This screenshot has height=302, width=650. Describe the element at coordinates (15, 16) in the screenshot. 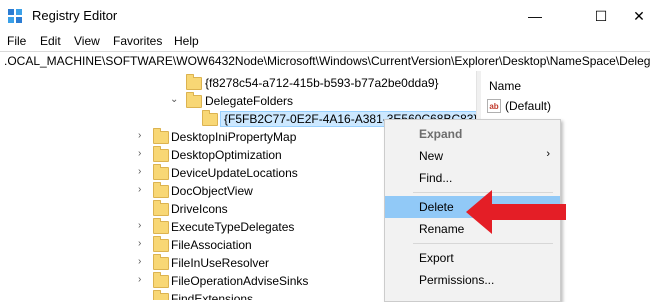

I see `registry-editor-icon` at that location.